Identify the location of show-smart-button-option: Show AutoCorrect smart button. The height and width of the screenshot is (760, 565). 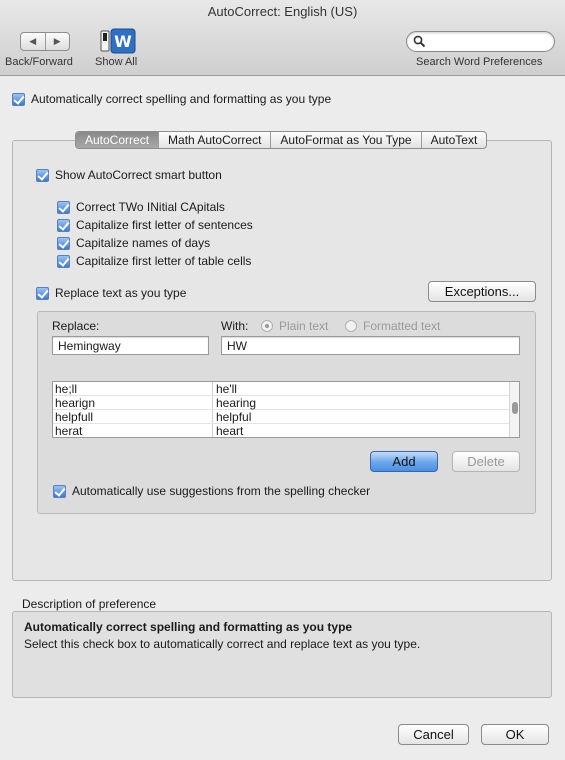
(129, 175).